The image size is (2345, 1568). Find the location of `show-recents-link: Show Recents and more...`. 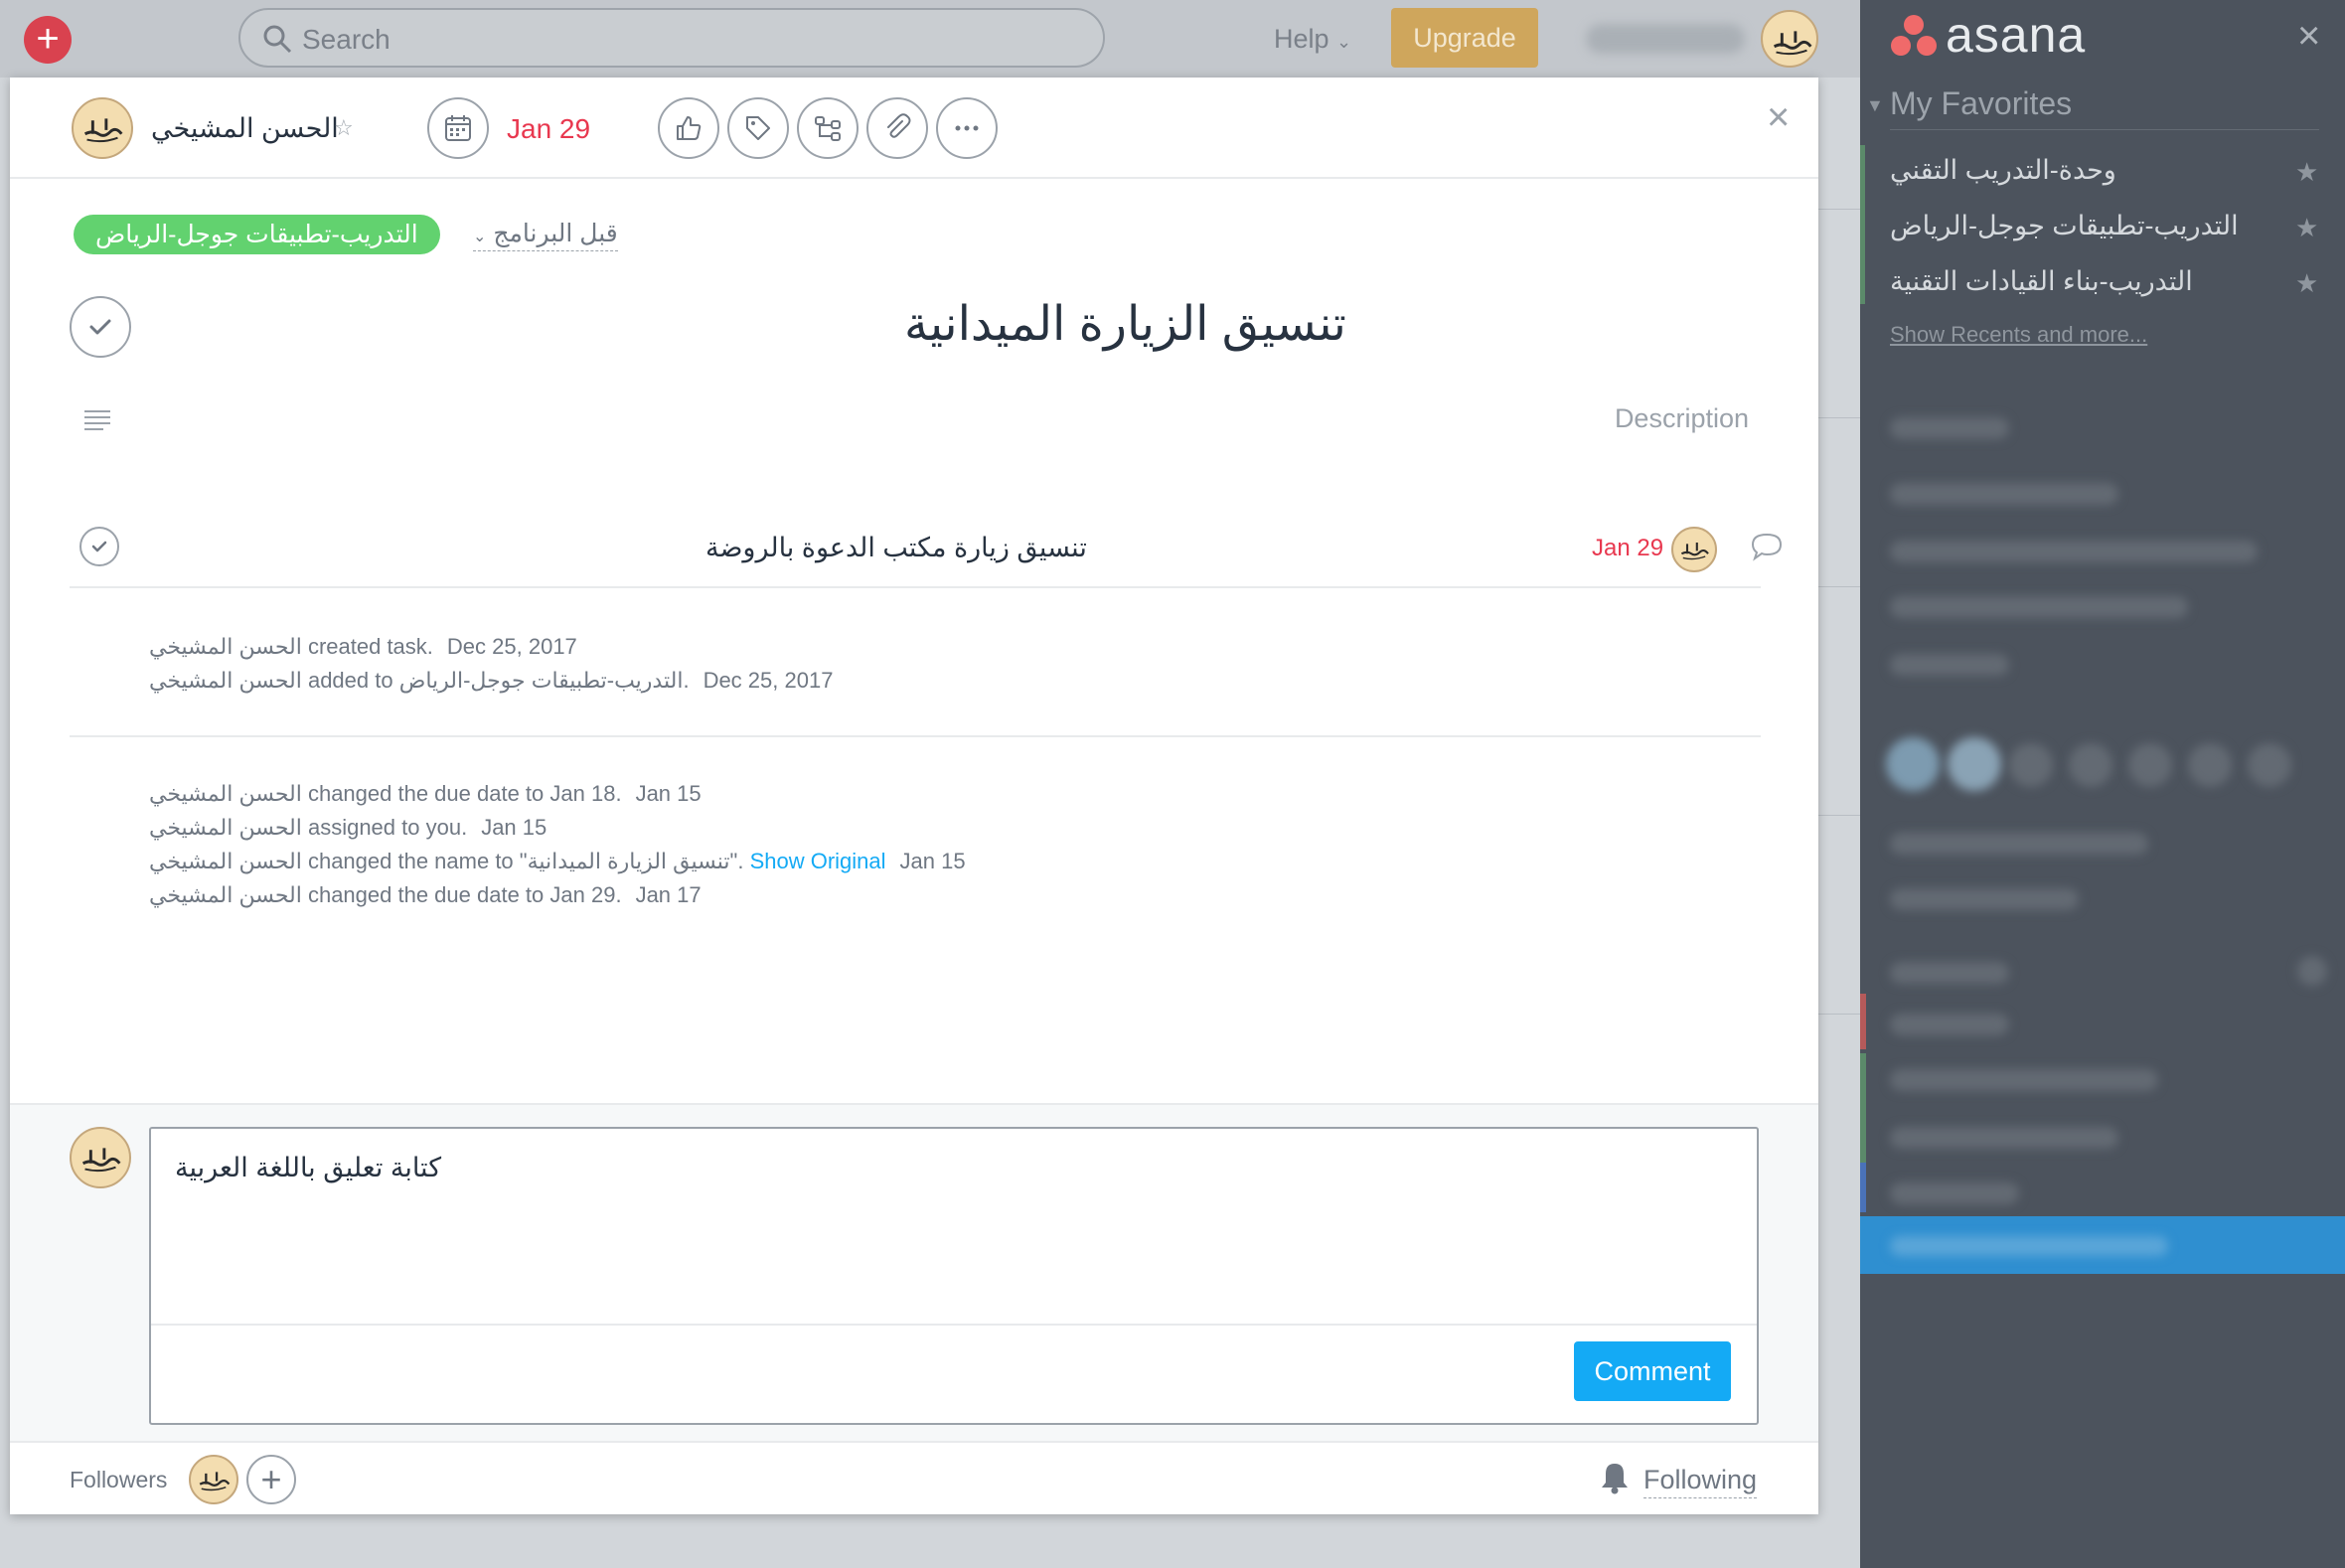

show-recents-link: Show Recents and more... is located at coordinates (2019, 335).